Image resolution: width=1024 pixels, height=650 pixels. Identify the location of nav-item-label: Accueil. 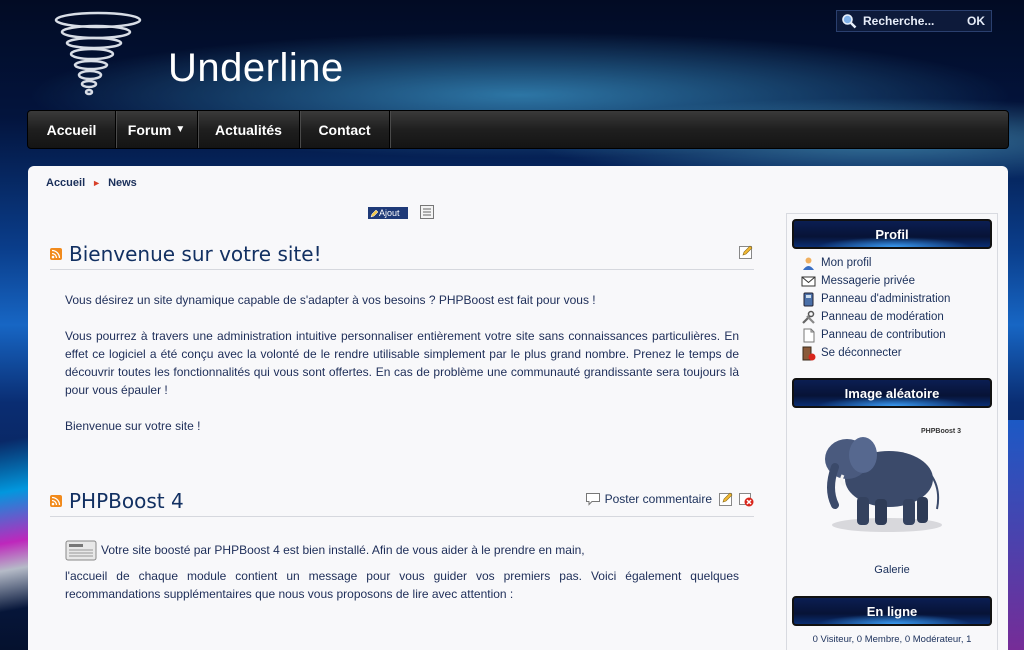
(71, 129).